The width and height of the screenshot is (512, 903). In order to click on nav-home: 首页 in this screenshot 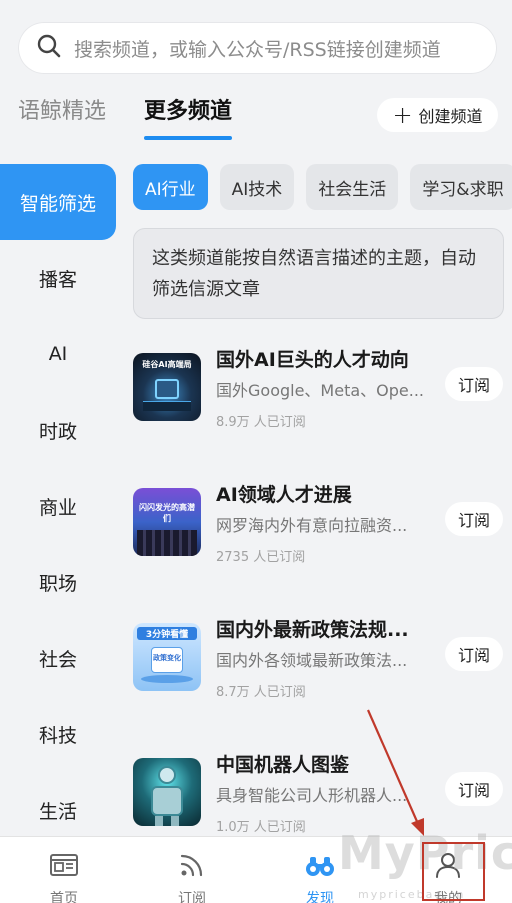, I will do `click(64, 870)`.